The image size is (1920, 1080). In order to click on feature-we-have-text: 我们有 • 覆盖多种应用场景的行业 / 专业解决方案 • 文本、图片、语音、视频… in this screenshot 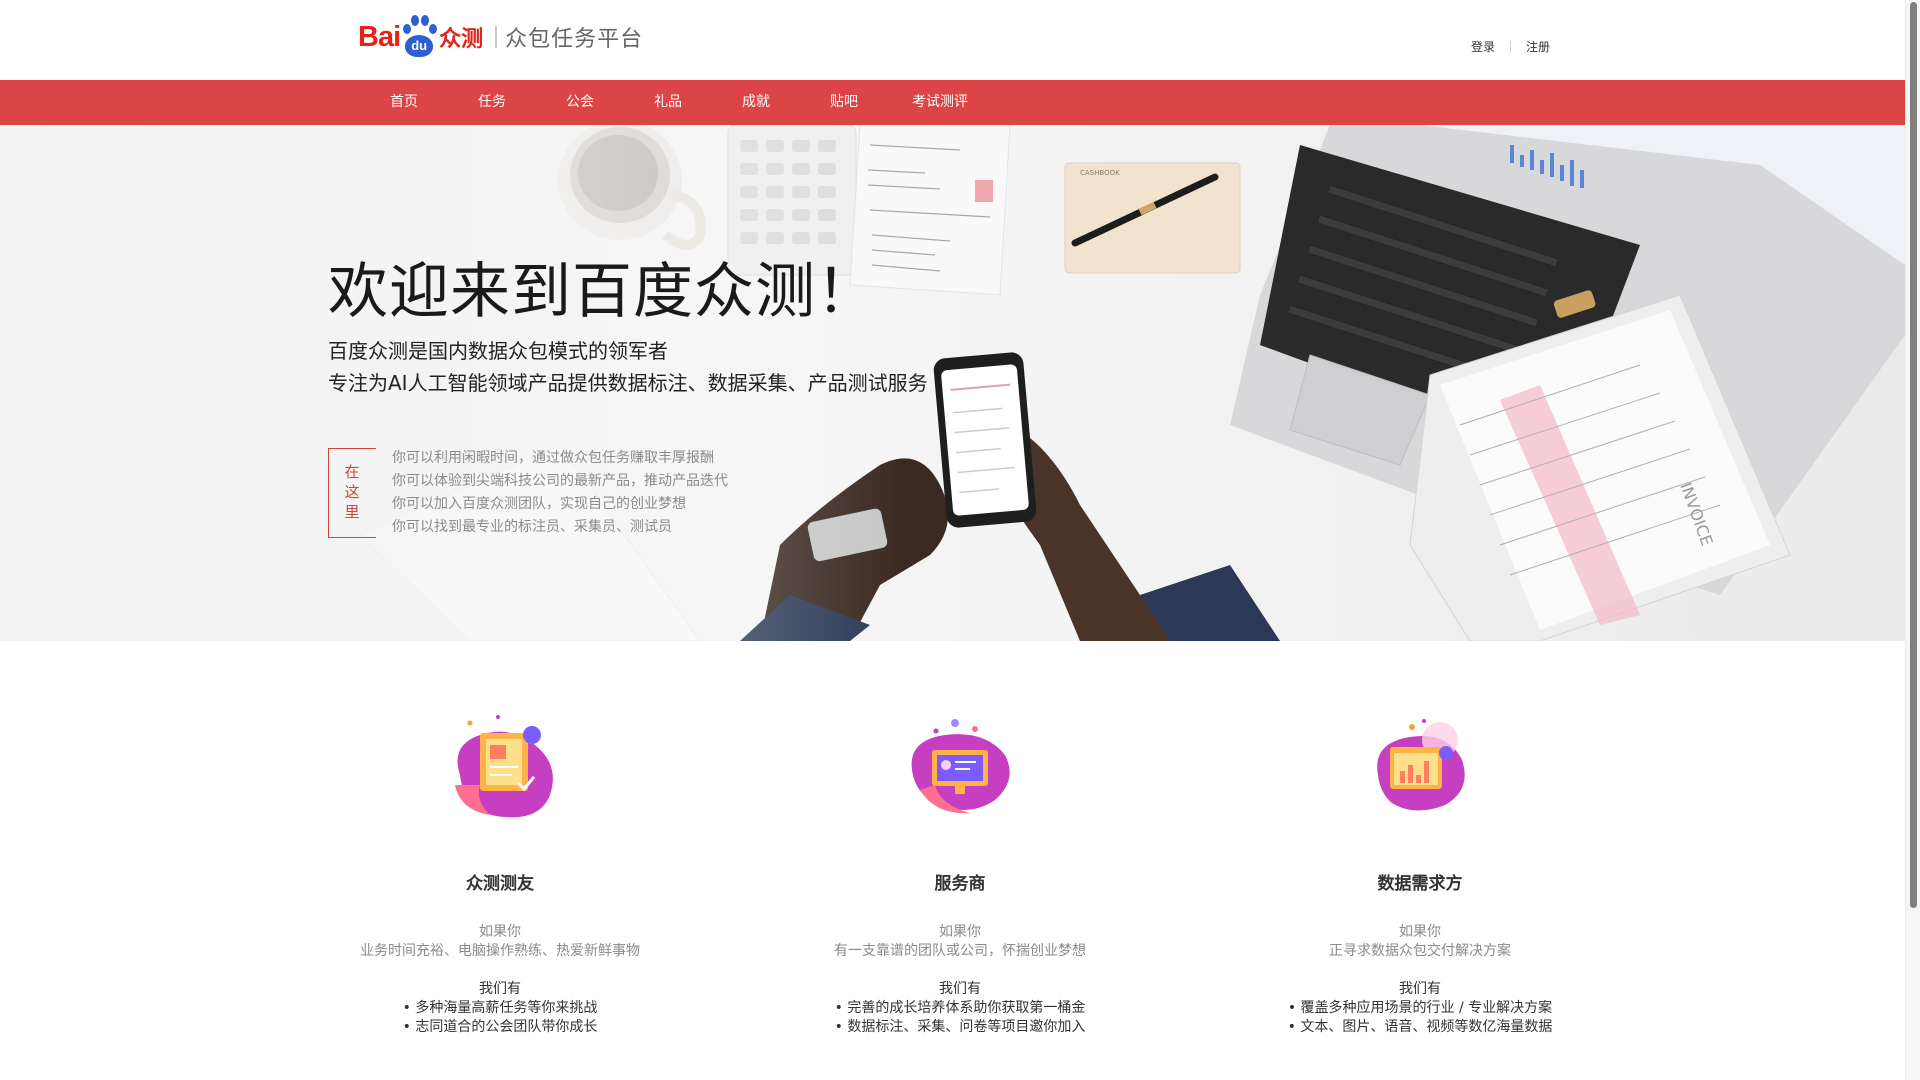, I will do `click(1420, 1008)`.